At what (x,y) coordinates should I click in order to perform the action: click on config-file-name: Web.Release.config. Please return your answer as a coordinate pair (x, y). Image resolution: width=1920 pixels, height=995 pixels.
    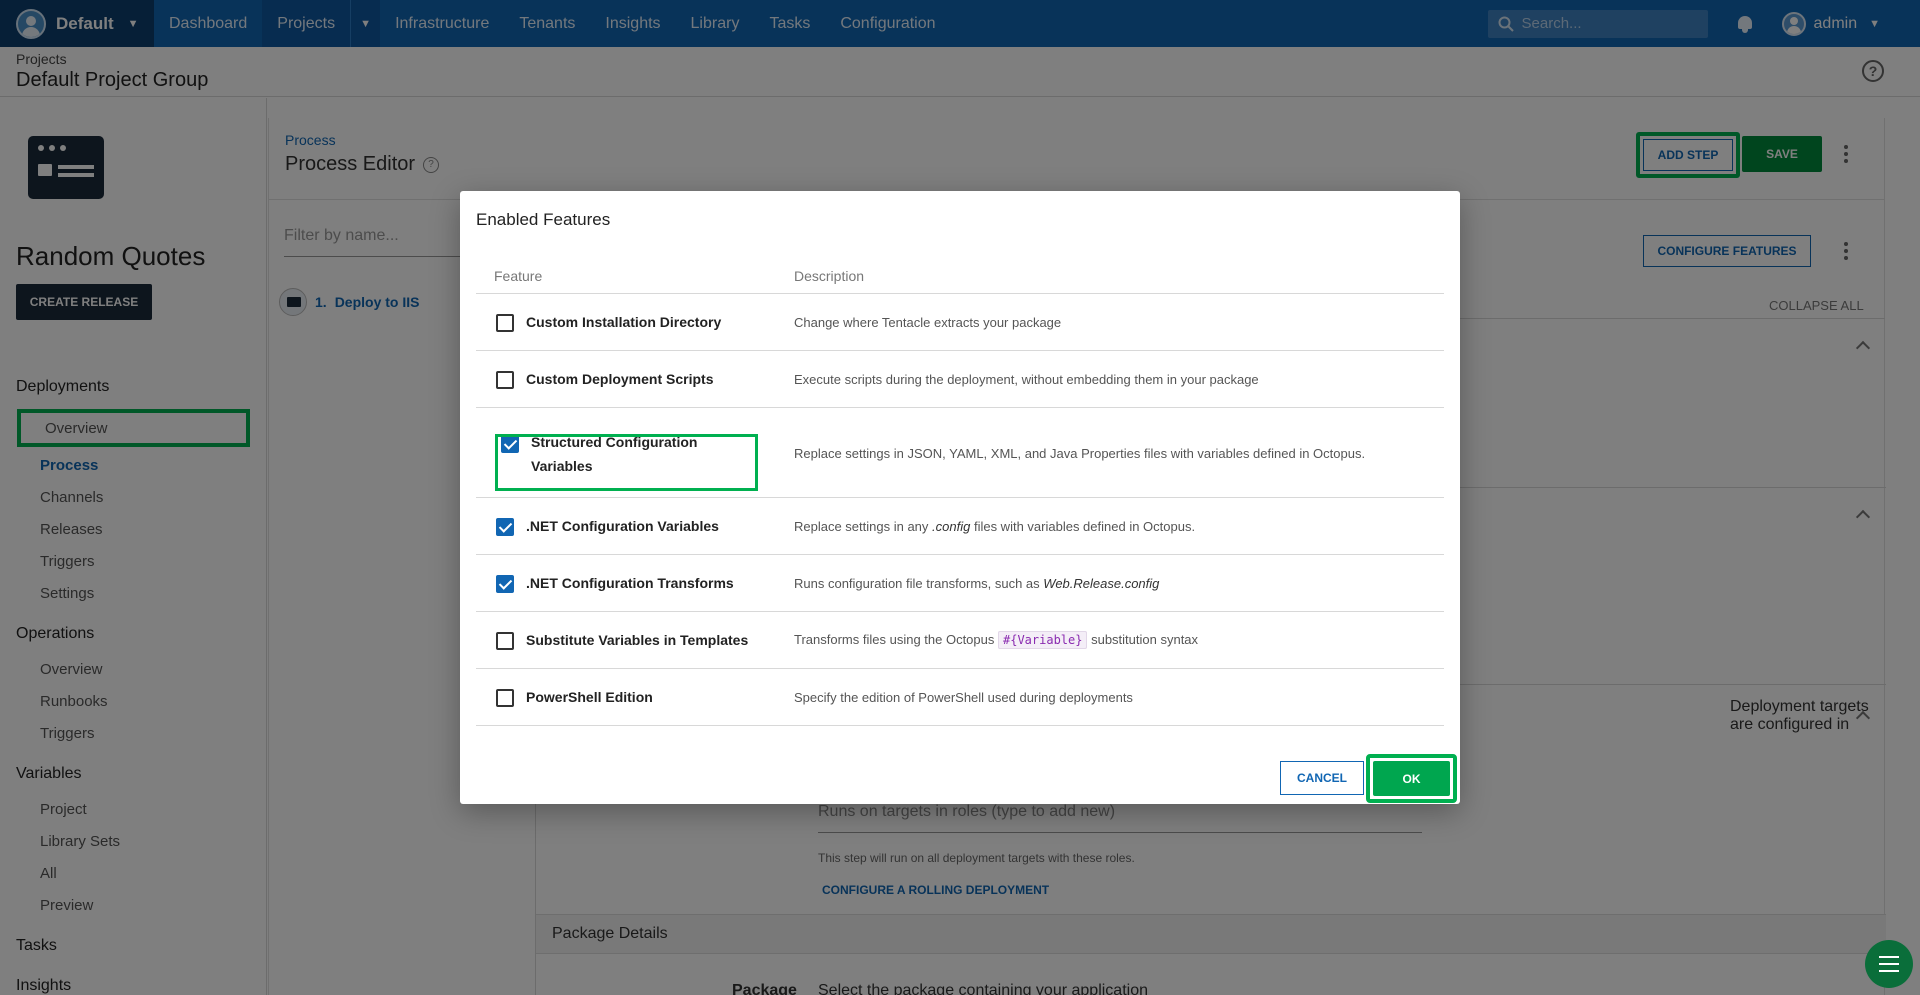
    Looking at the image, I should click on (1101, 583).